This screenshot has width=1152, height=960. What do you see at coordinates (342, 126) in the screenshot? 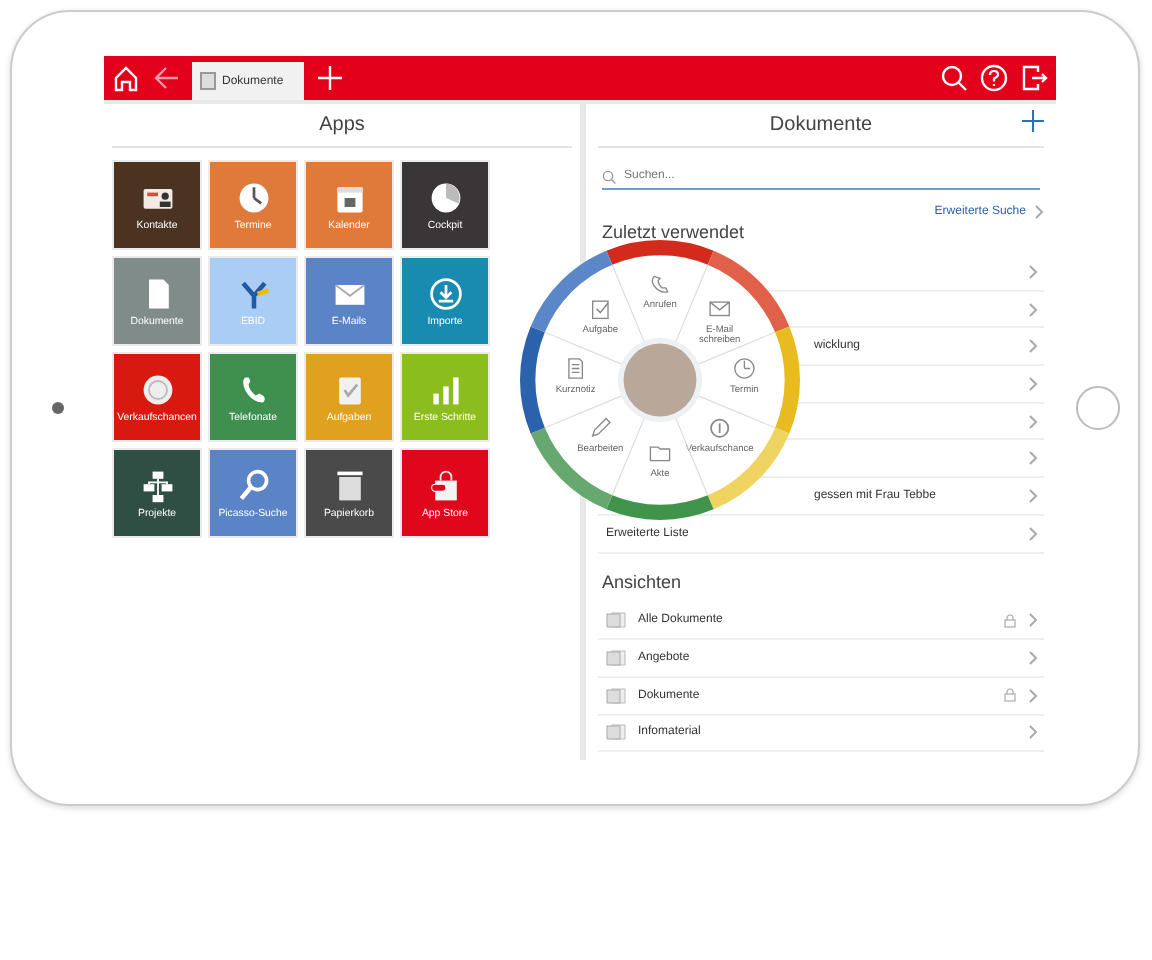
I see `panel-title: Apps` at bounding box center [342, 126].